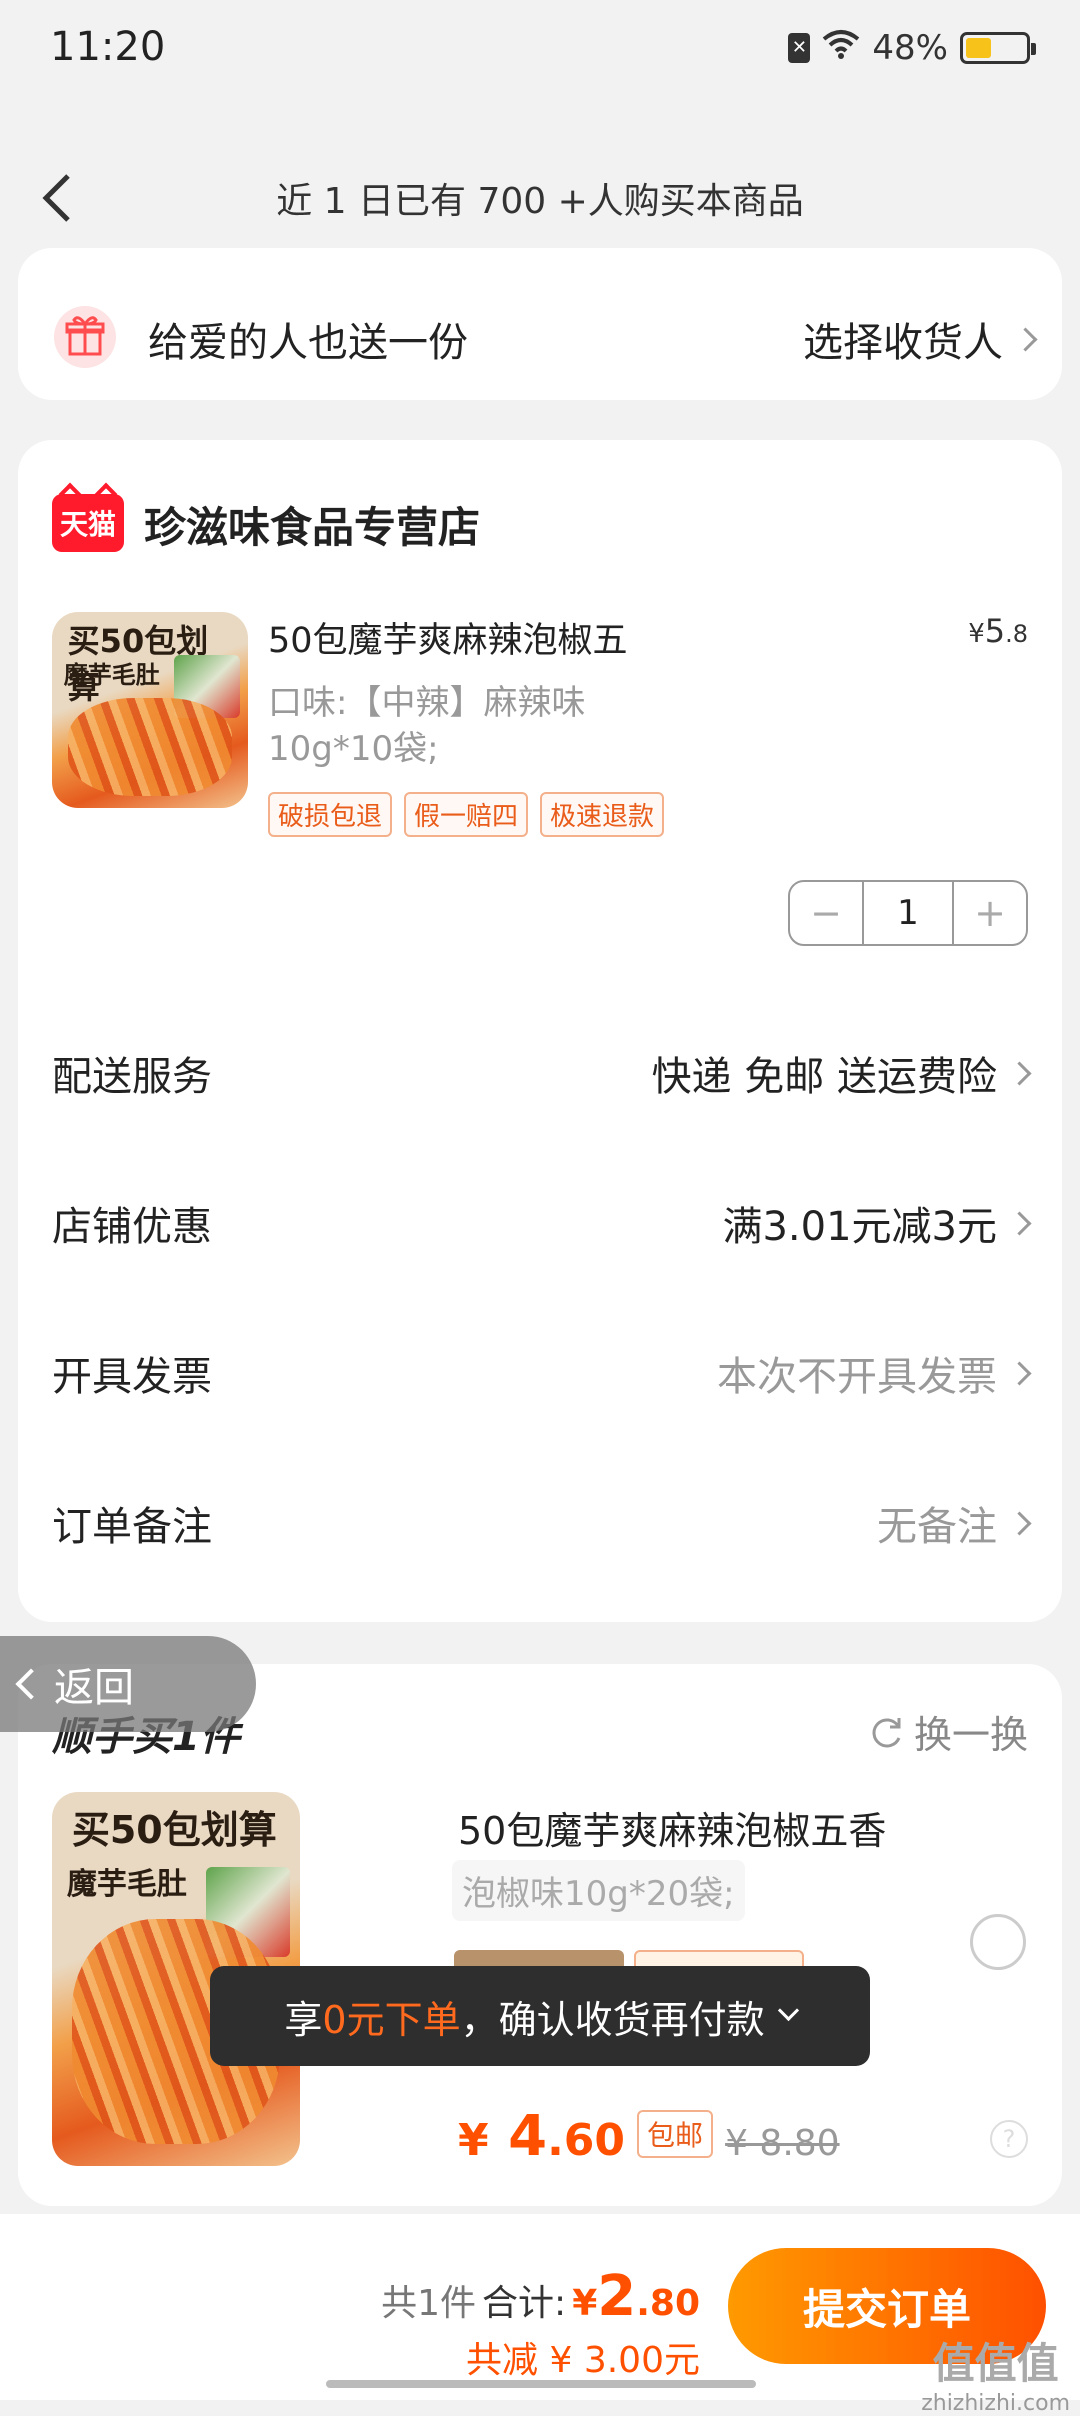  What do you see at coordinates (998, 48) in the screenshot?
I see `battery-icon` at bounding box center [998, 48].